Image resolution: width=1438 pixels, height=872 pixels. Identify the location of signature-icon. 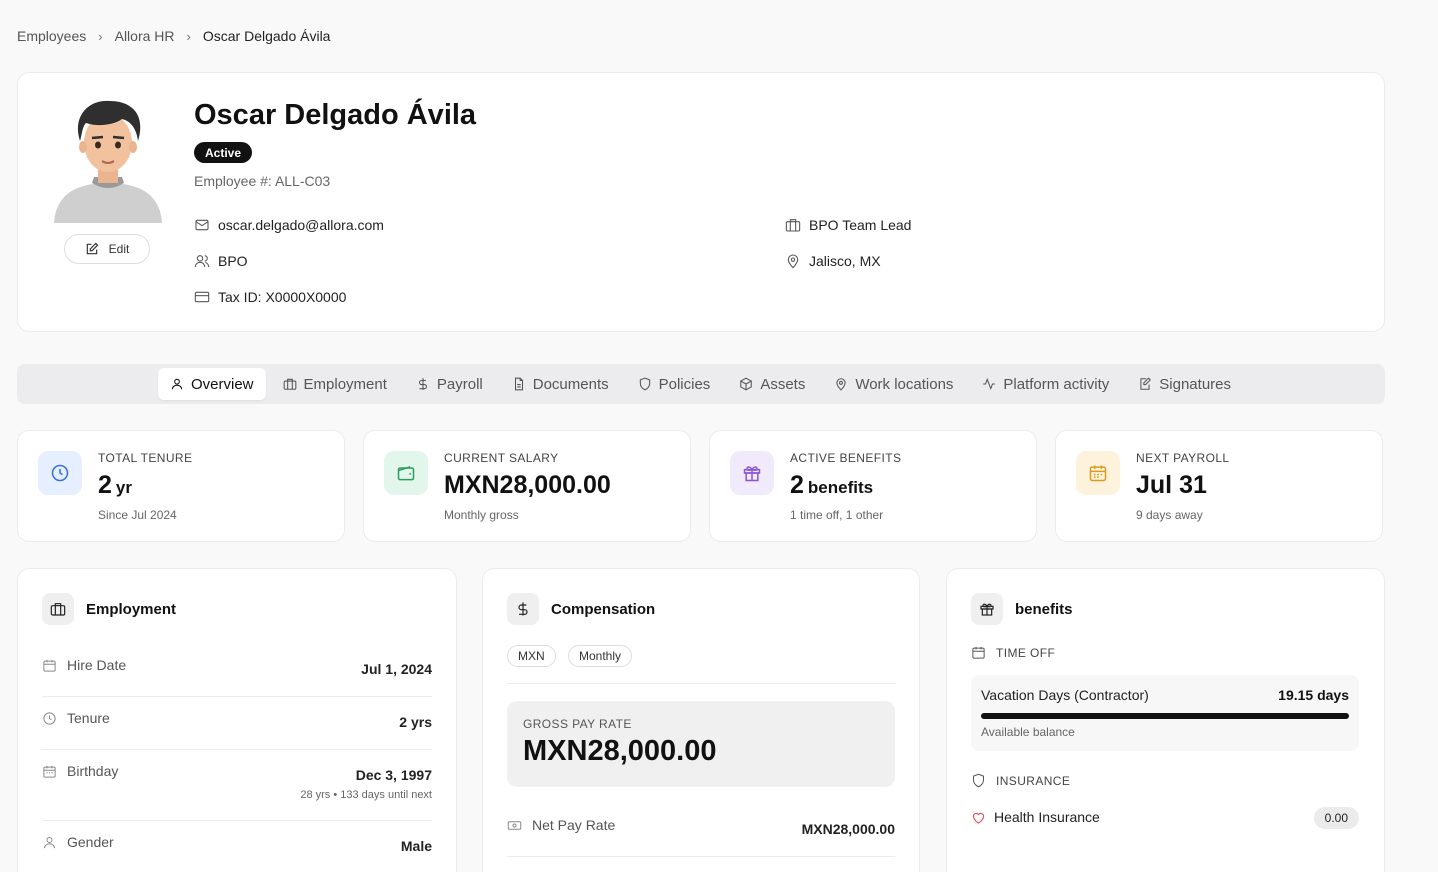
(1146, 383).